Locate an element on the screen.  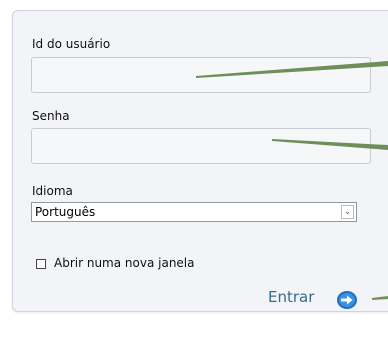
callout-submit is located at coordinates (380, 298).